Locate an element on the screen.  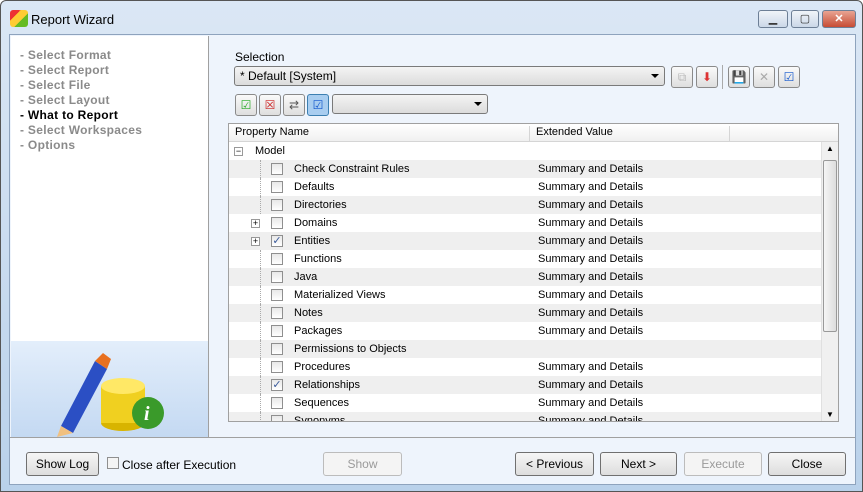
property-name: Domains is located at coordinates (316, 223).